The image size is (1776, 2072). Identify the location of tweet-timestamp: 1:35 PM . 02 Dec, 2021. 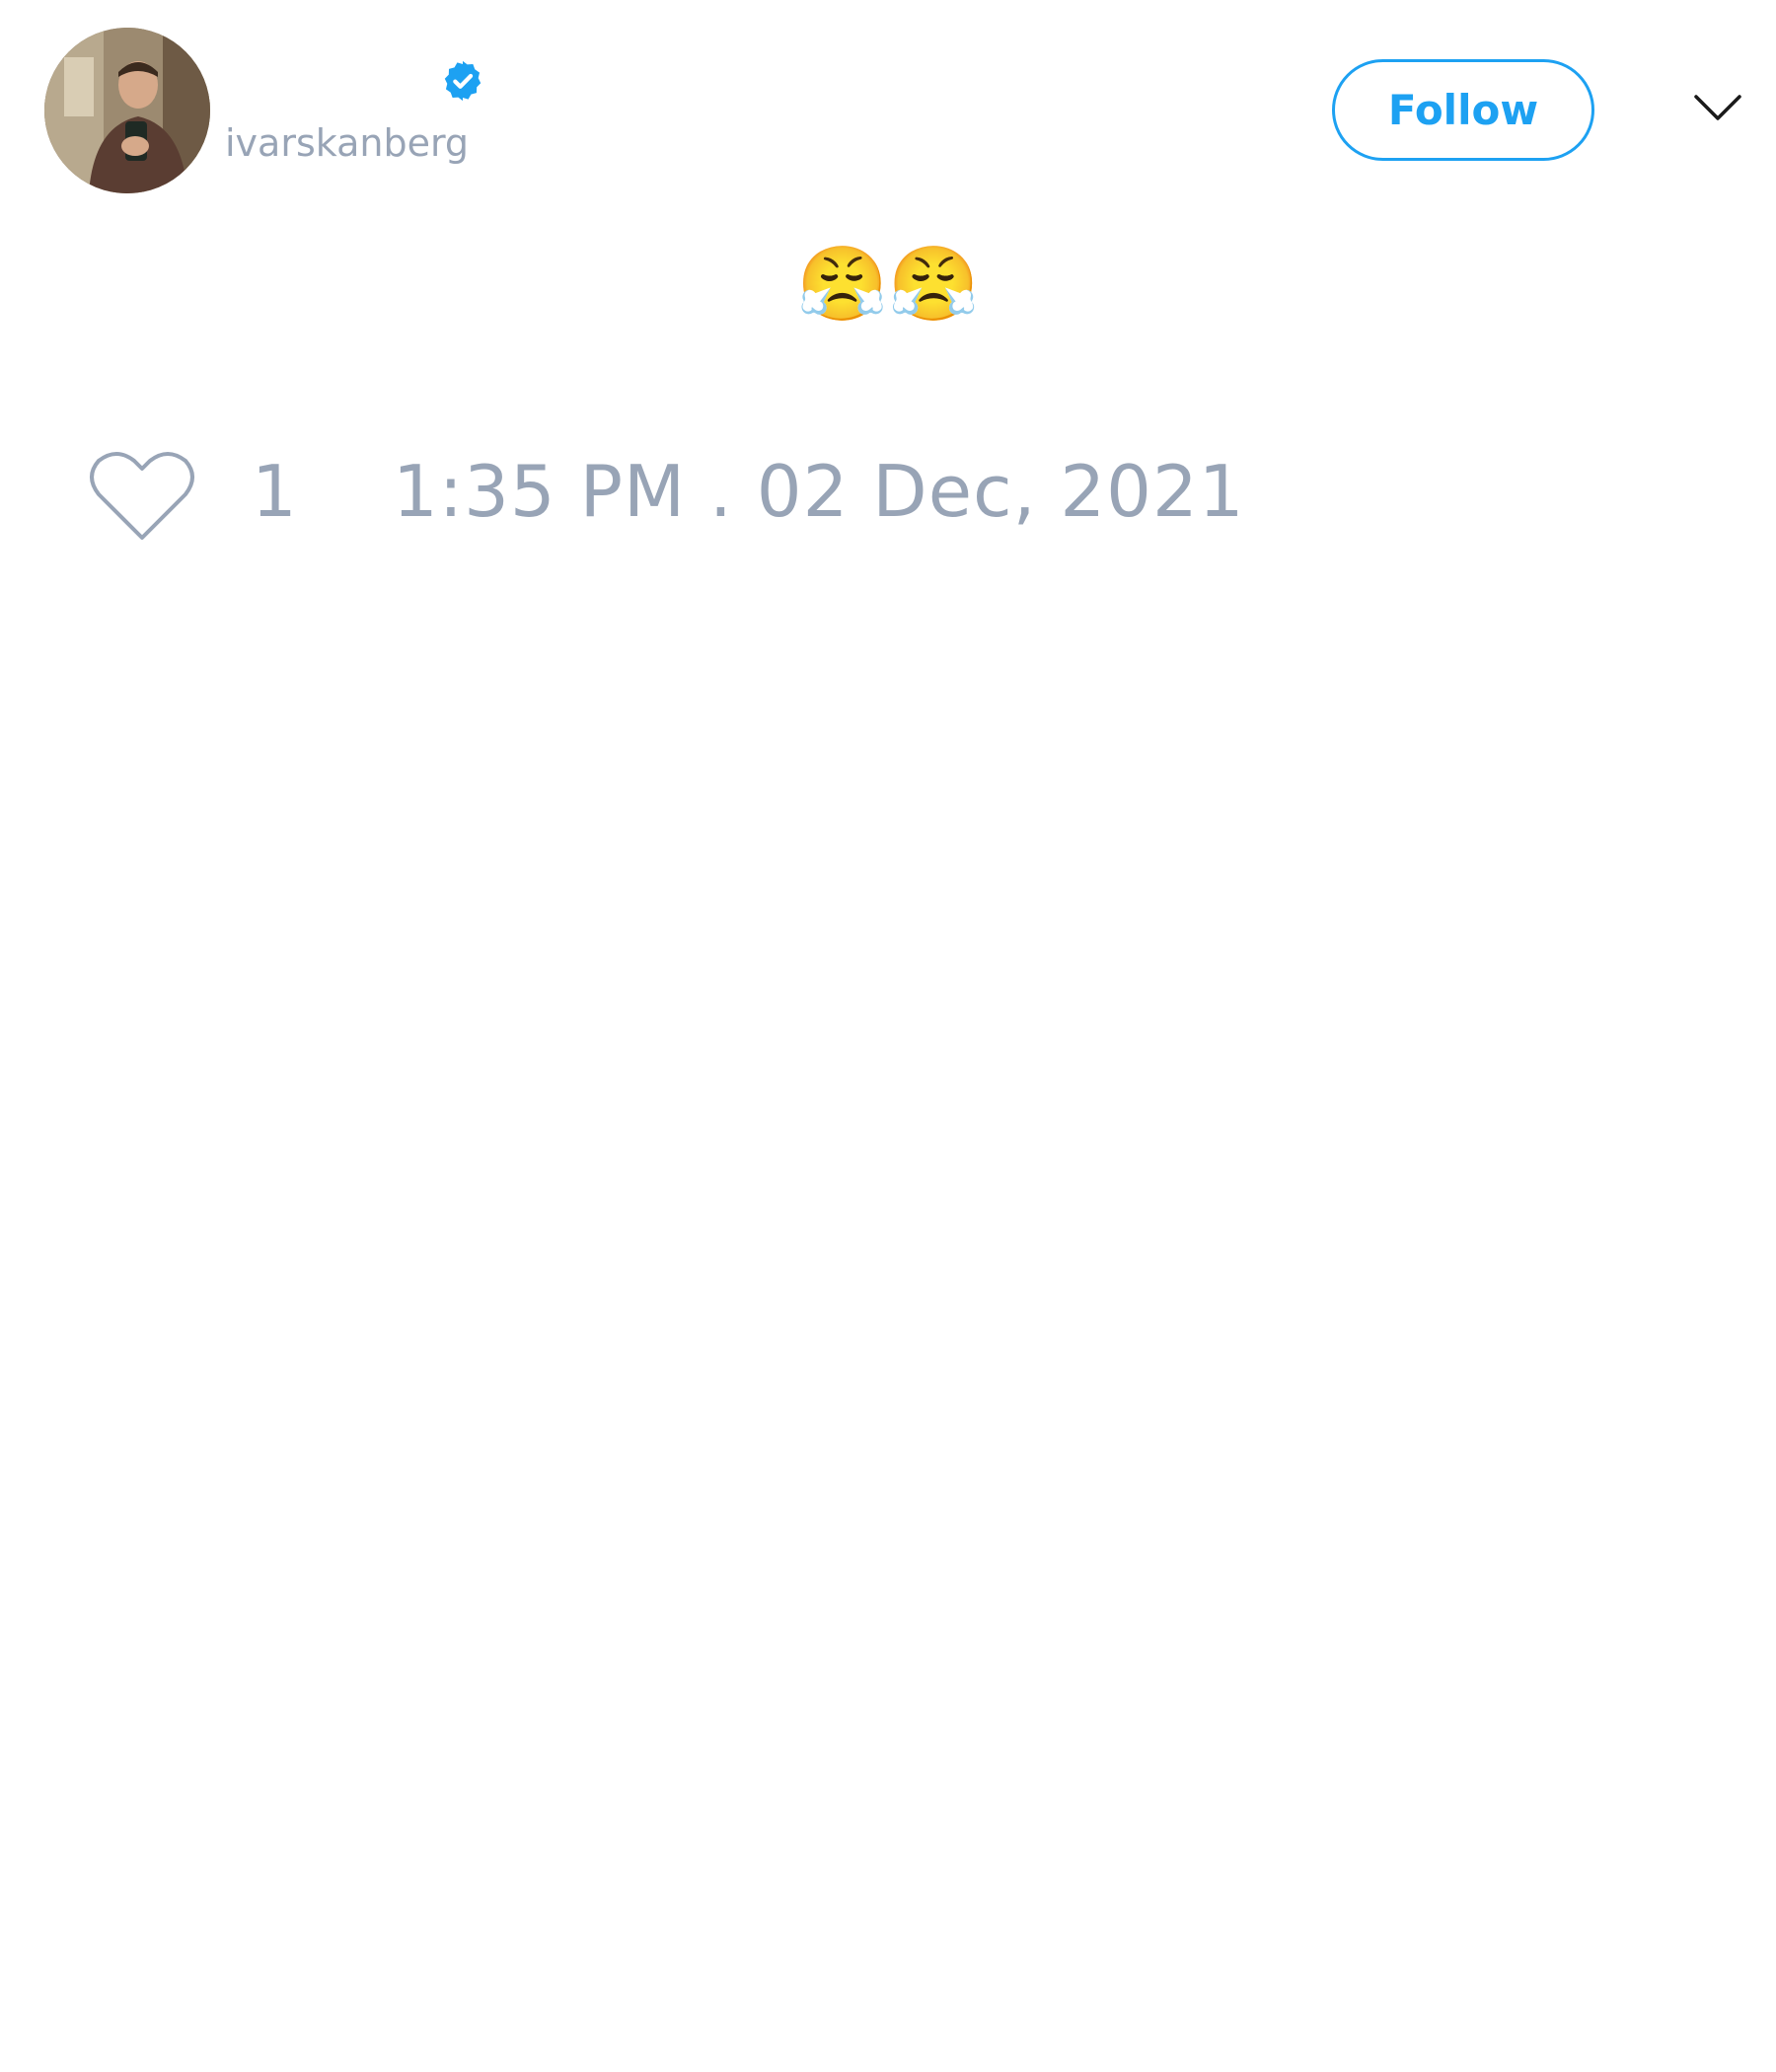
(819, 492).